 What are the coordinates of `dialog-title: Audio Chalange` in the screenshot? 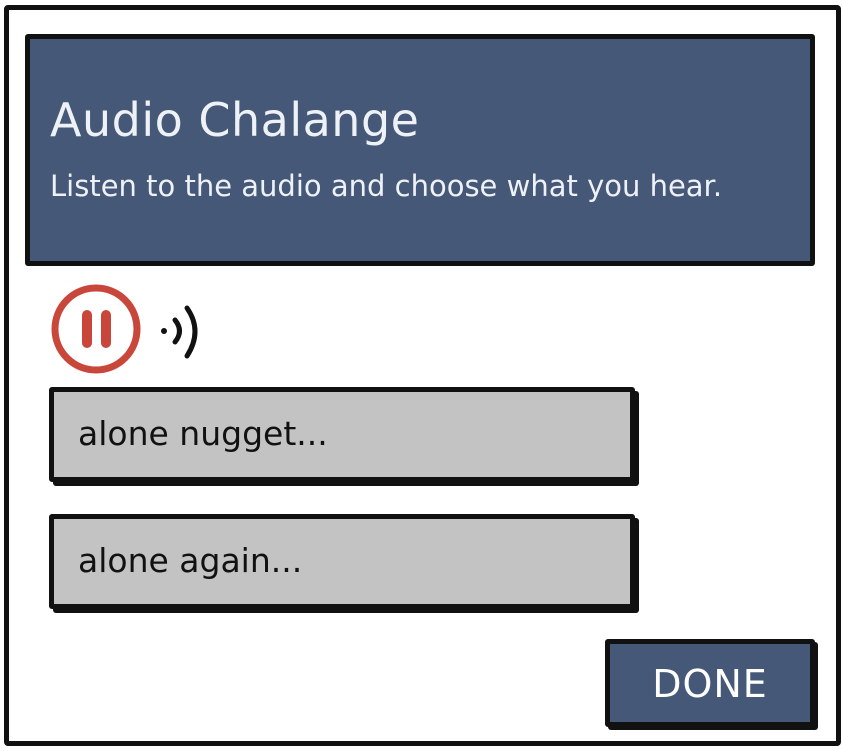 It's located at (235, 120).